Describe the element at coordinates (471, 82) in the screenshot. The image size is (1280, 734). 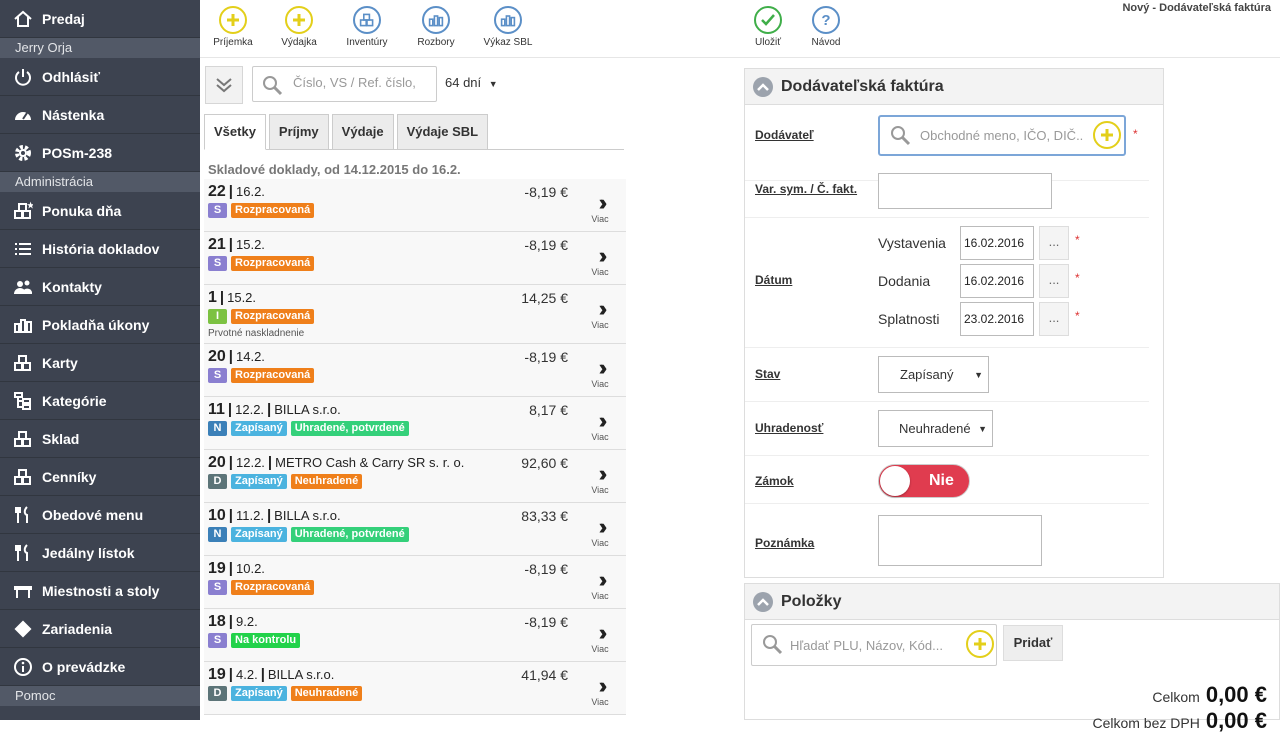
I see `days-filter-dropdown: 64 dní ▼` at that location.